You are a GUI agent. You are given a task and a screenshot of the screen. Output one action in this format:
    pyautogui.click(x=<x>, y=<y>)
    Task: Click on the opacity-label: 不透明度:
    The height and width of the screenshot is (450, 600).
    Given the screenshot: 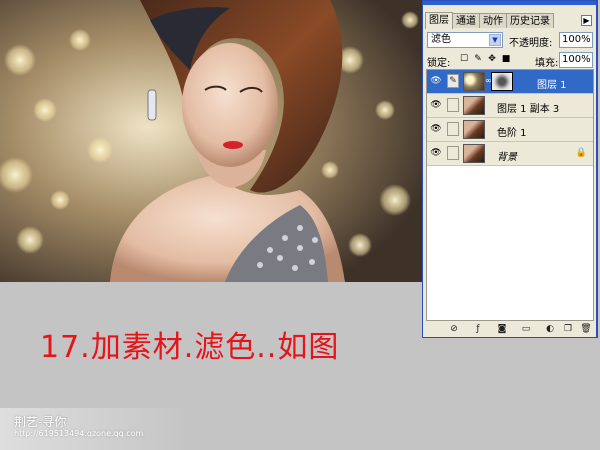 What is the action you would take?
    pyautogui.click(x=531, y=43)
    